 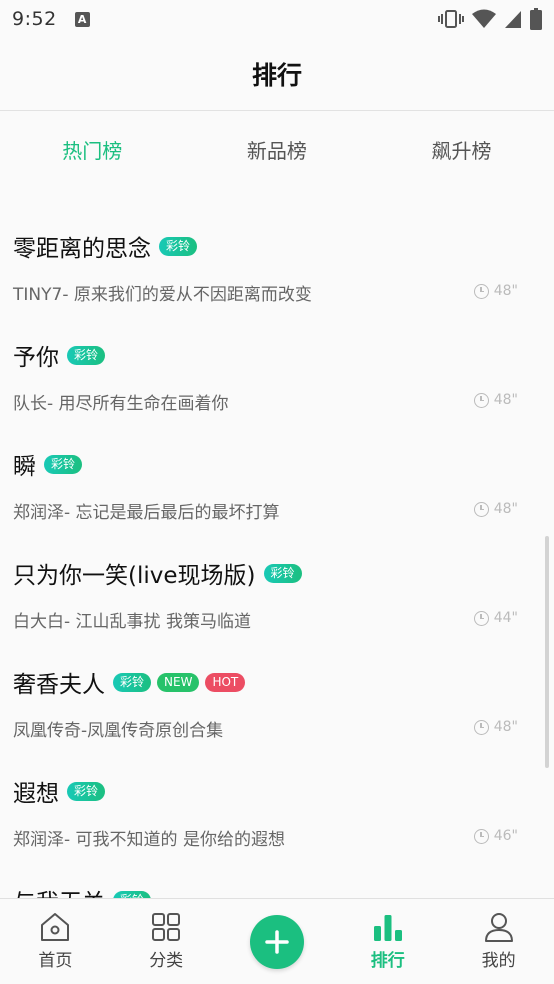 What do you see at coordinates (82, 19) in the screenshot?
I see `accessibility-a-icon: A` at bounding box center [82, 19].